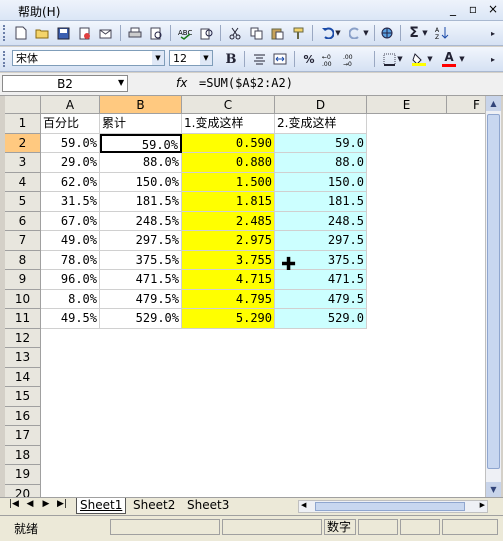 This screenshot has width=503, height=541. I want to click on permission-icon, so click(84, 33).